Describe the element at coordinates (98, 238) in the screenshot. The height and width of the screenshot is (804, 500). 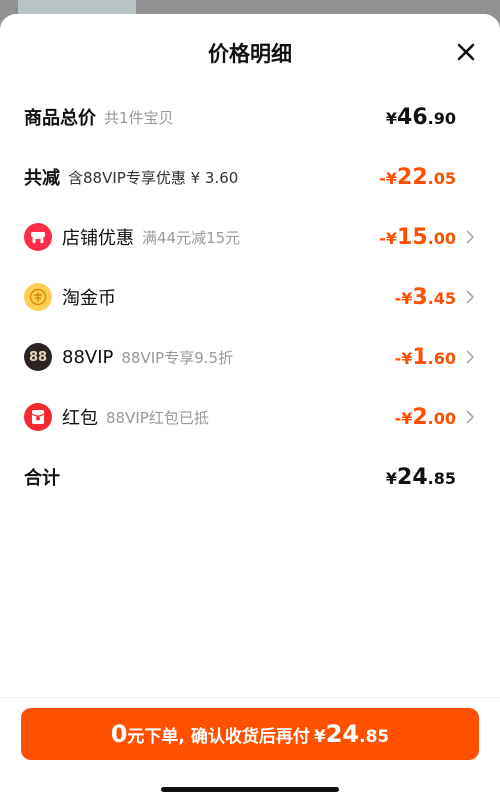
I see `row-label: 店铺优惠` at that location.